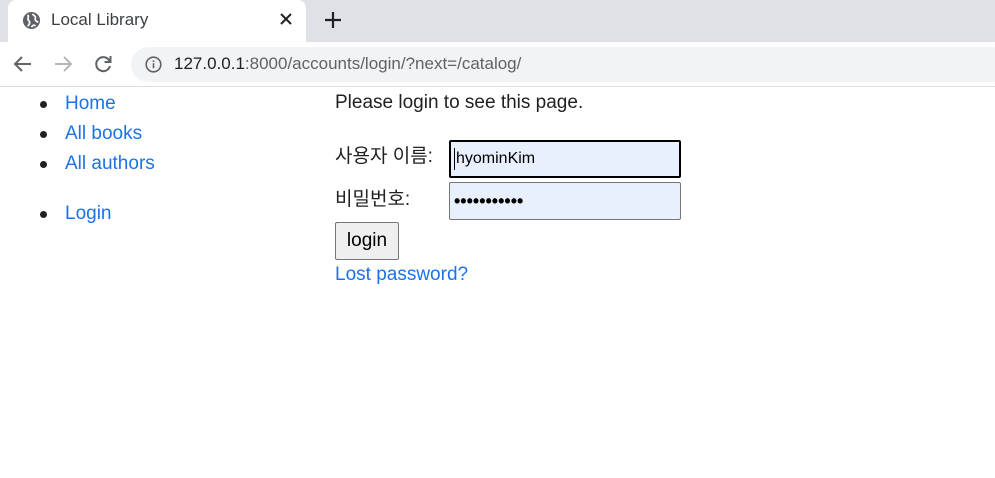  Describe the element at coordinates (373, 199) in the screenshot. I see `password-label: 비밀번호:` at that location.